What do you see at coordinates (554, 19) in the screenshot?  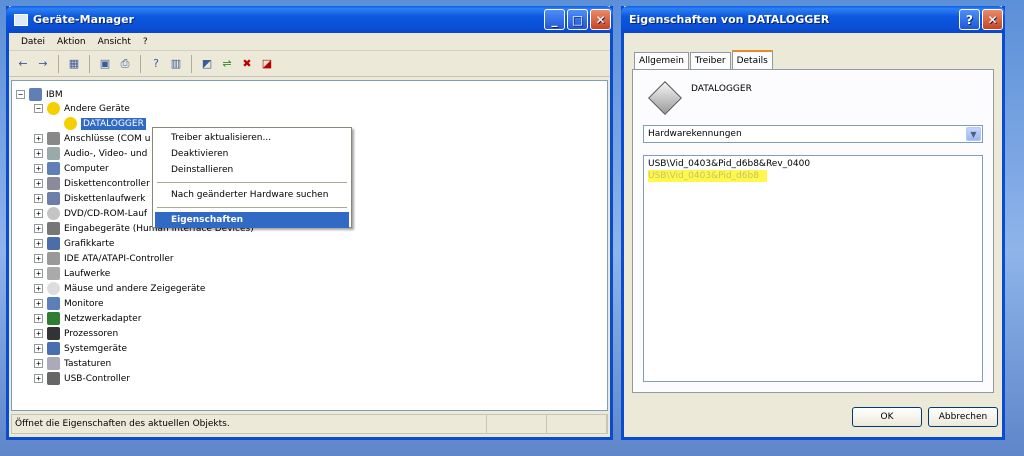 I see `minimize-button: _` at bounding box center [554, 19].